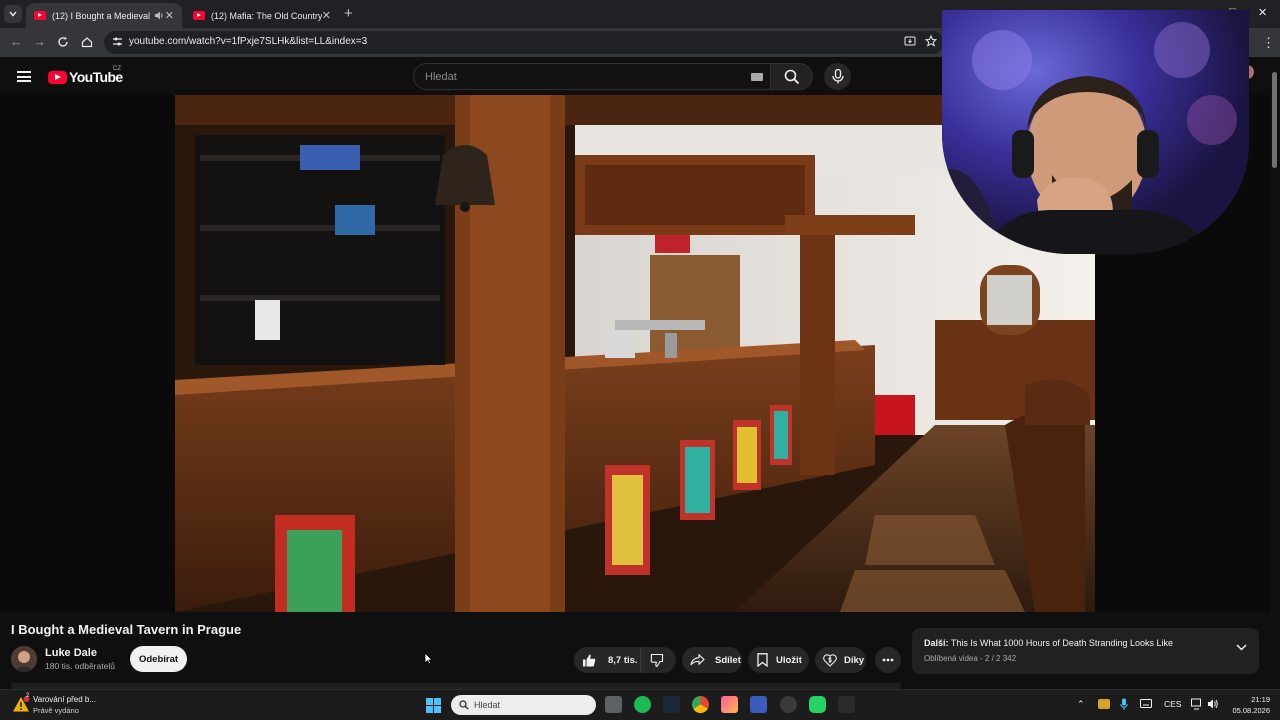 This screenshot has width=1280, height=720. Describe the element at coordinates (1249, 705) in the screenshot. I see `system-clock: 21:19 05.08.2026` at that location.